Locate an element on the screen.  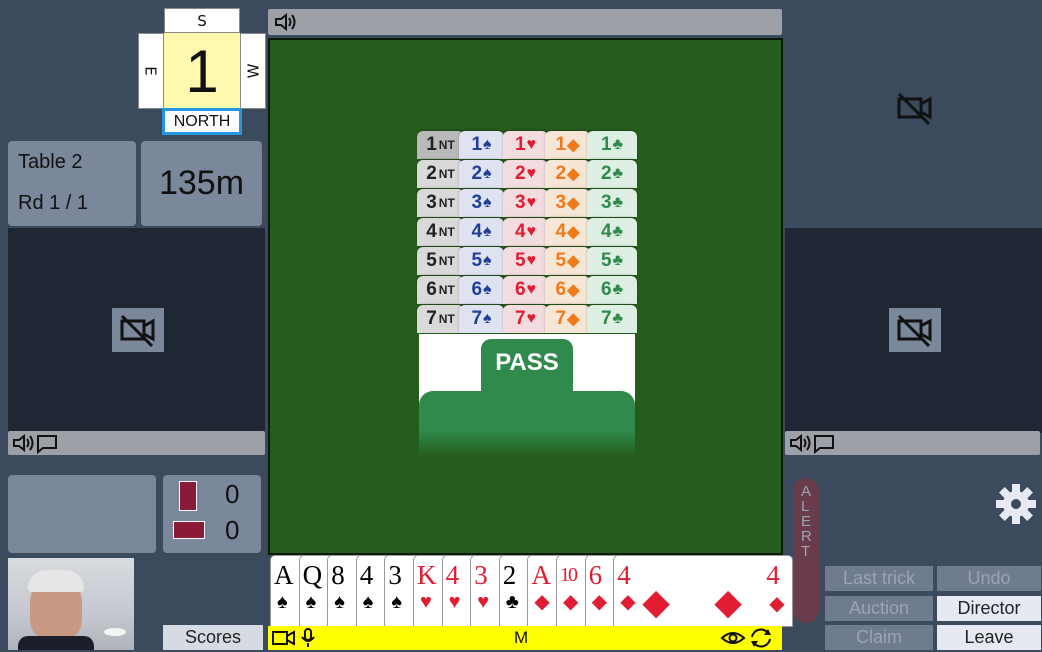
scores-button: Scores is located at coordinates (213, 637).